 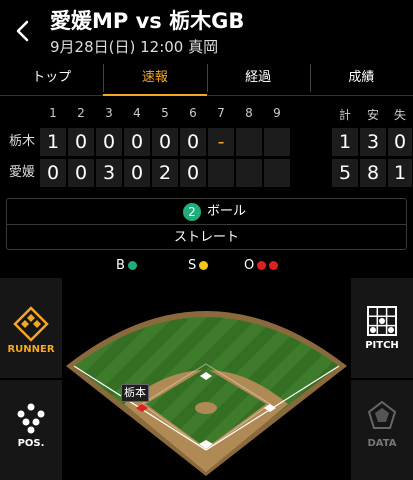 What do you see at coordinates (382, 414) in the screenshot?
I see `data-pentagon-icon` at bounding box center [382, 414].